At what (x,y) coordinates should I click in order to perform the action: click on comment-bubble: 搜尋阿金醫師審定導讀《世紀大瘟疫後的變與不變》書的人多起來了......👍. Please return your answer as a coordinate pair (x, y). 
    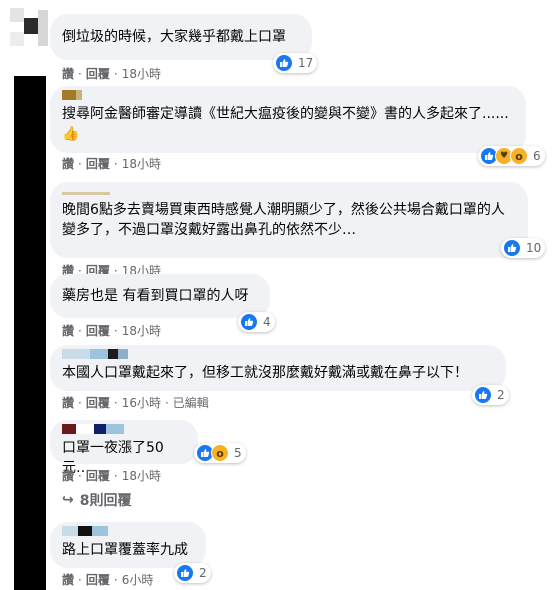
    Looking at the image, I should click on (288, 119).